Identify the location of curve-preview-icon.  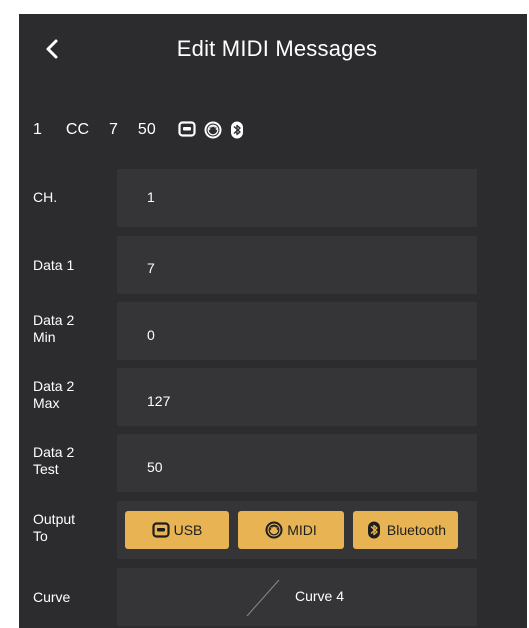
(263, 598).